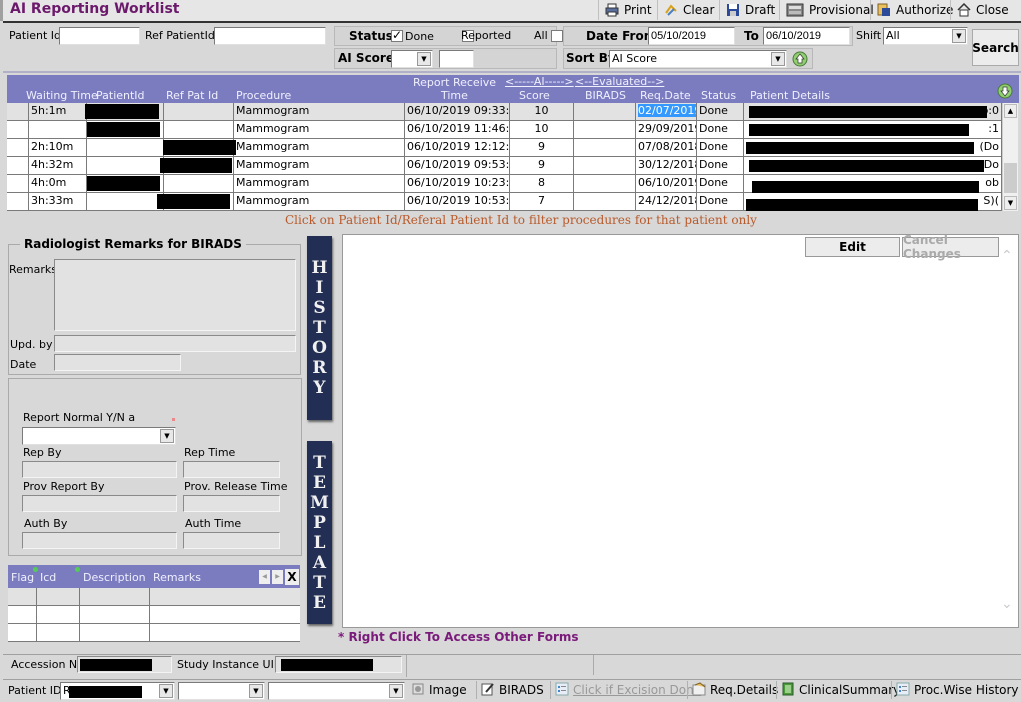  What do you see at coordinates (371, 36) in the screenshot?
I see `status-label: Status` at bounding box center [371, 36].